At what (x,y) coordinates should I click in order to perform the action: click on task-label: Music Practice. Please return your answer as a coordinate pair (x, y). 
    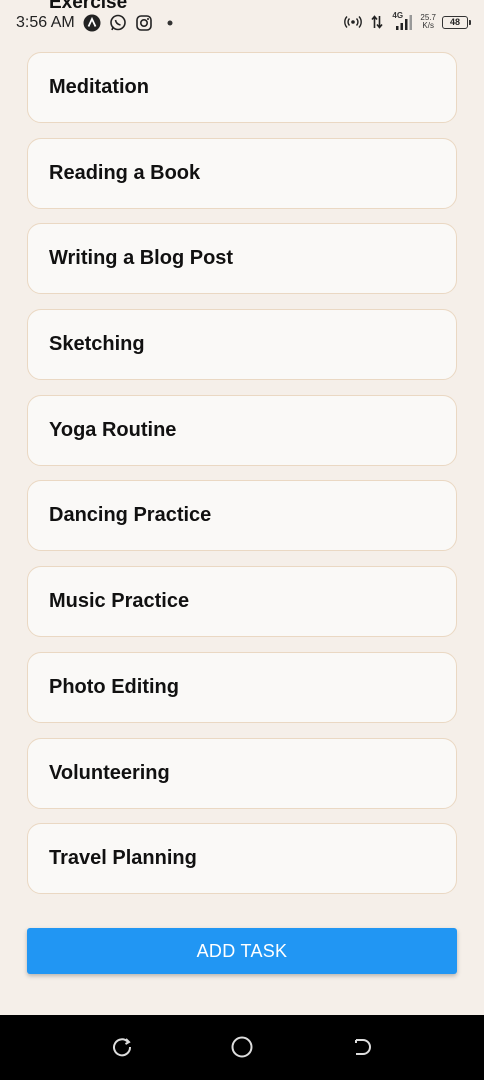
    Looking at the image, I should click on (119, 601).